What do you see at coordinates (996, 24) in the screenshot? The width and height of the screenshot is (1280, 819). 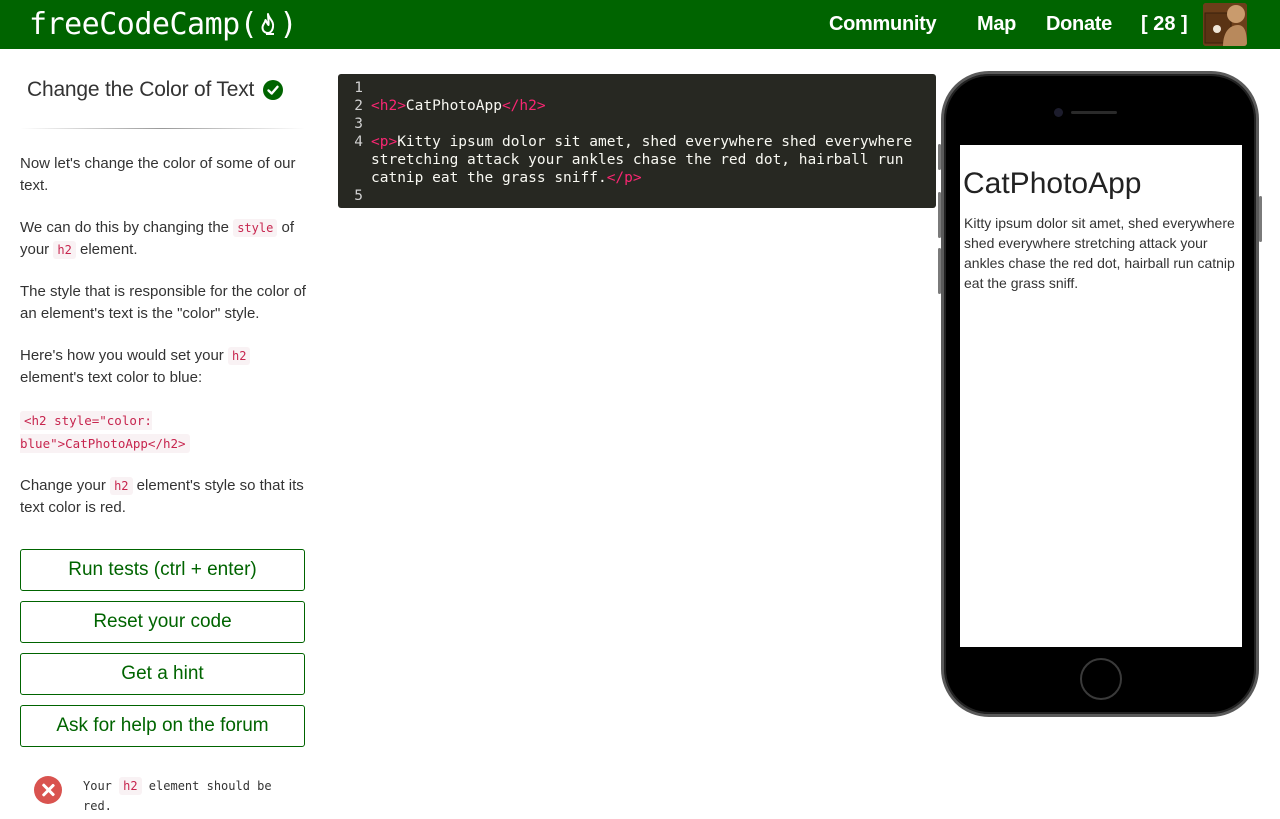 I see `nav-link-map: Map` at bounding box center [996, 24].